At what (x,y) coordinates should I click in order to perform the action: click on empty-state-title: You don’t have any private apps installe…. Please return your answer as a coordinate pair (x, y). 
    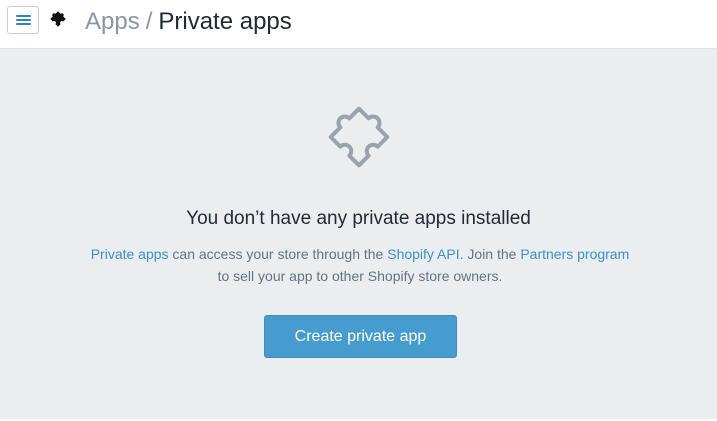
    Looking at the image, I should click on (358, 218).